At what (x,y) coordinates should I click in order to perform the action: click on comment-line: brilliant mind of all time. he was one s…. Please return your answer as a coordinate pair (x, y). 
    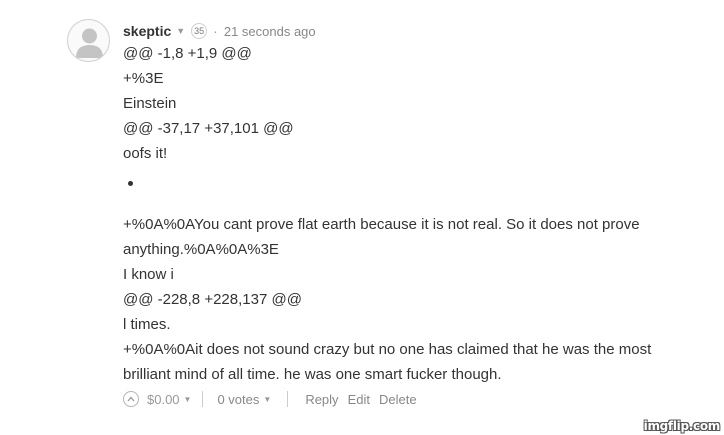
    Looking at the image, I should click on (312, 374).